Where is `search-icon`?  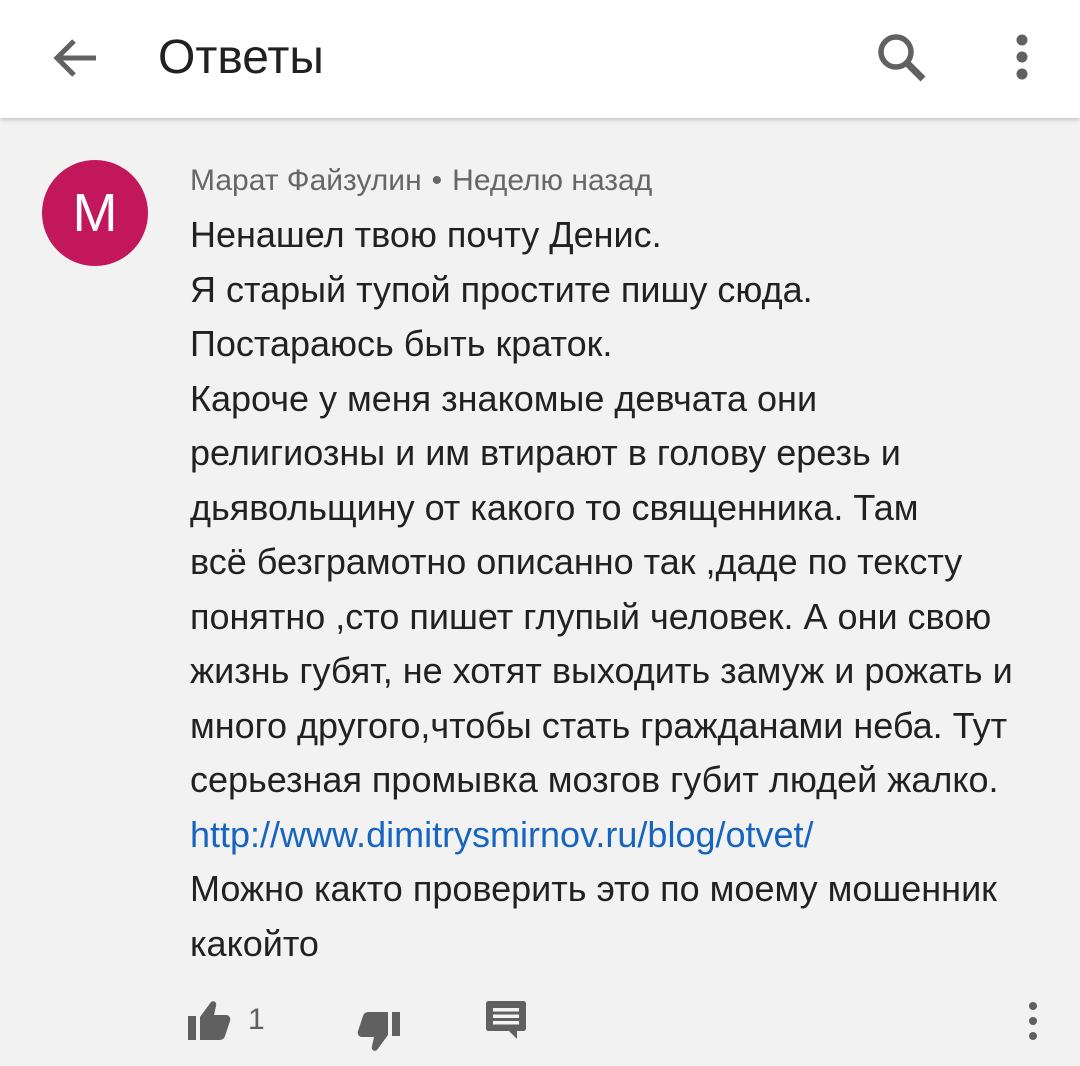 search-icon is located at coordinates (902, 58).